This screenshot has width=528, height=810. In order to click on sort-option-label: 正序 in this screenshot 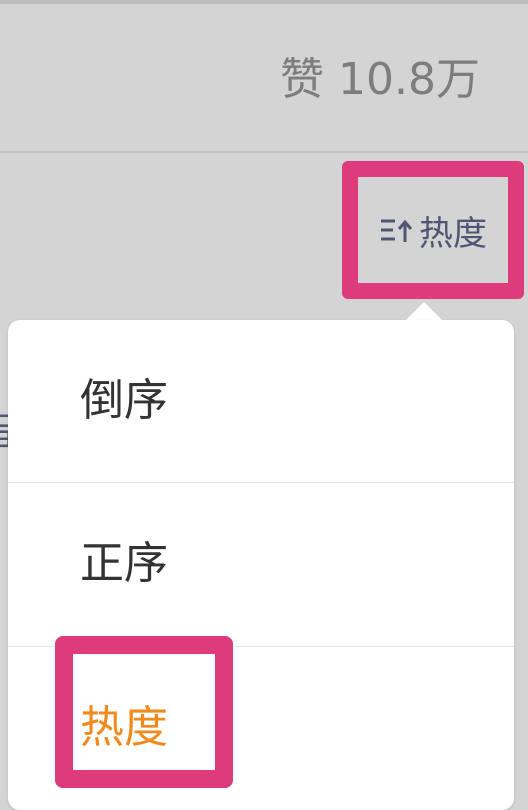, I will do `click(124, 563)`.